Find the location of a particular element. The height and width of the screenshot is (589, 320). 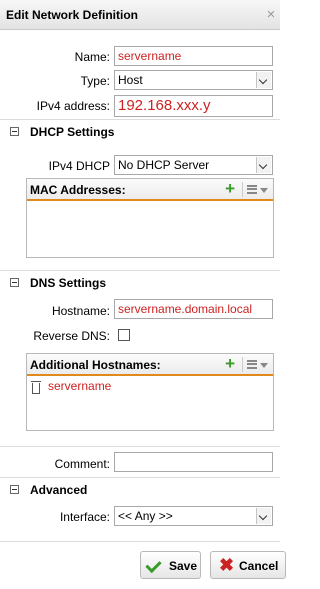

dialog-title: Edit Network Definition is located at coordinates (72, 15).